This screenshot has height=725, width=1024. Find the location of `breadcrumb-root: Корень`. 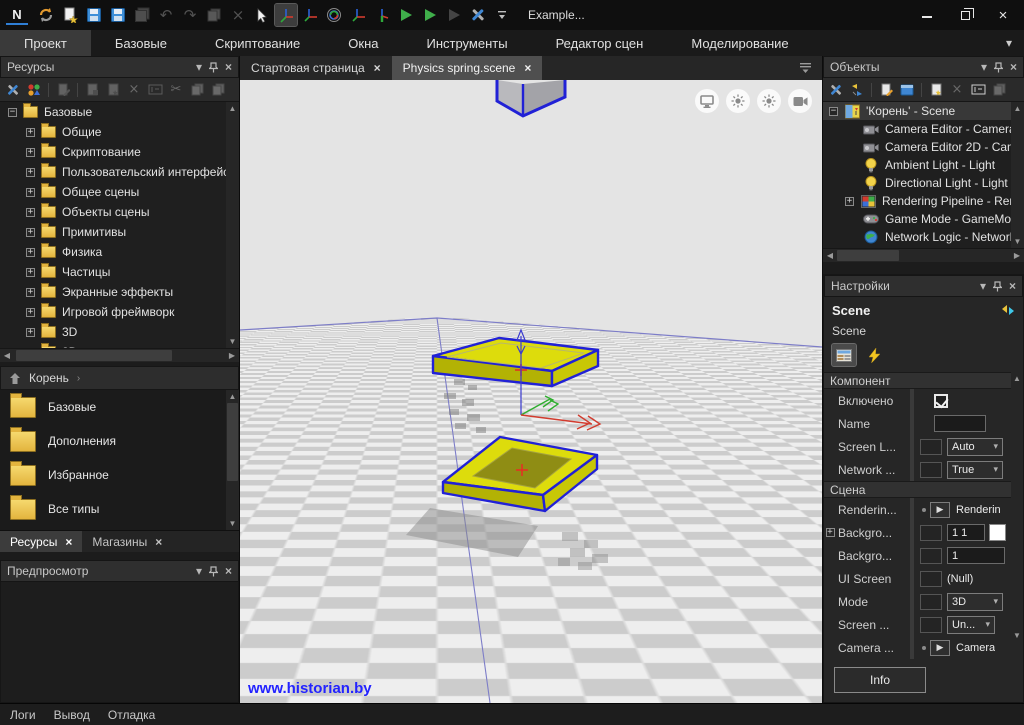

breadcrumb-root: Корень is located at coordinates (49, 378).